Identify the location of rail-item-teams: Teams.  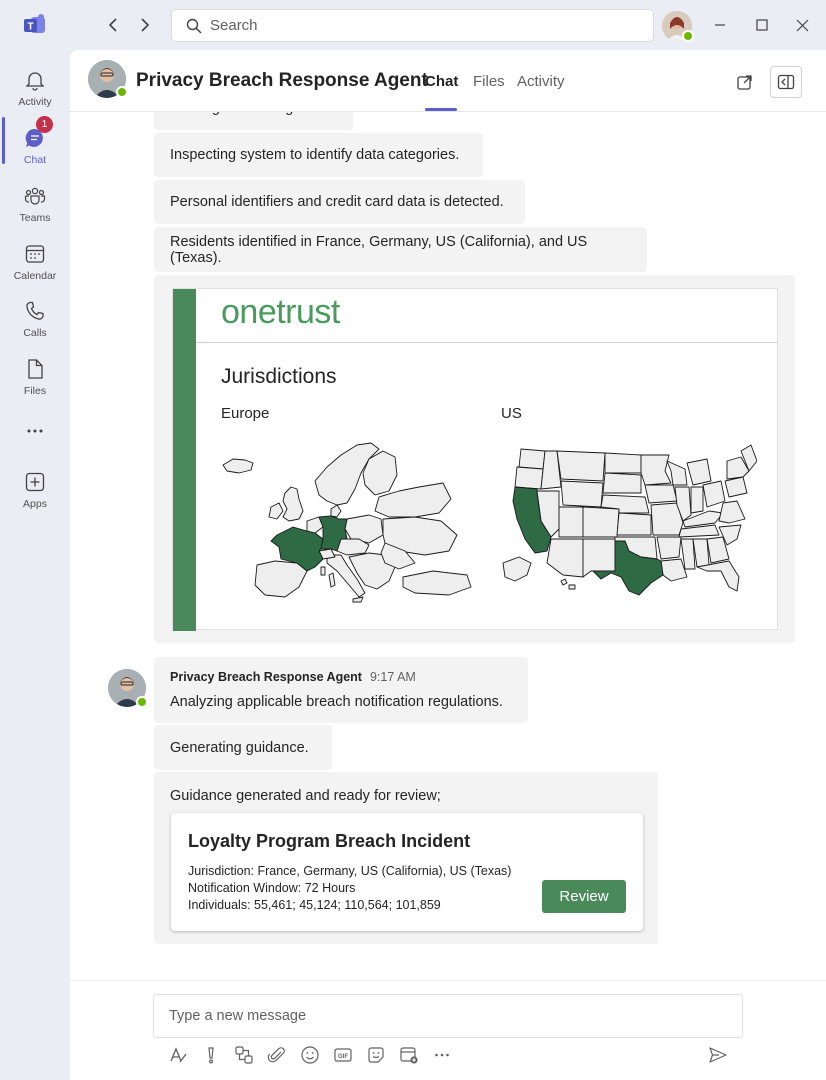
(35, 206).